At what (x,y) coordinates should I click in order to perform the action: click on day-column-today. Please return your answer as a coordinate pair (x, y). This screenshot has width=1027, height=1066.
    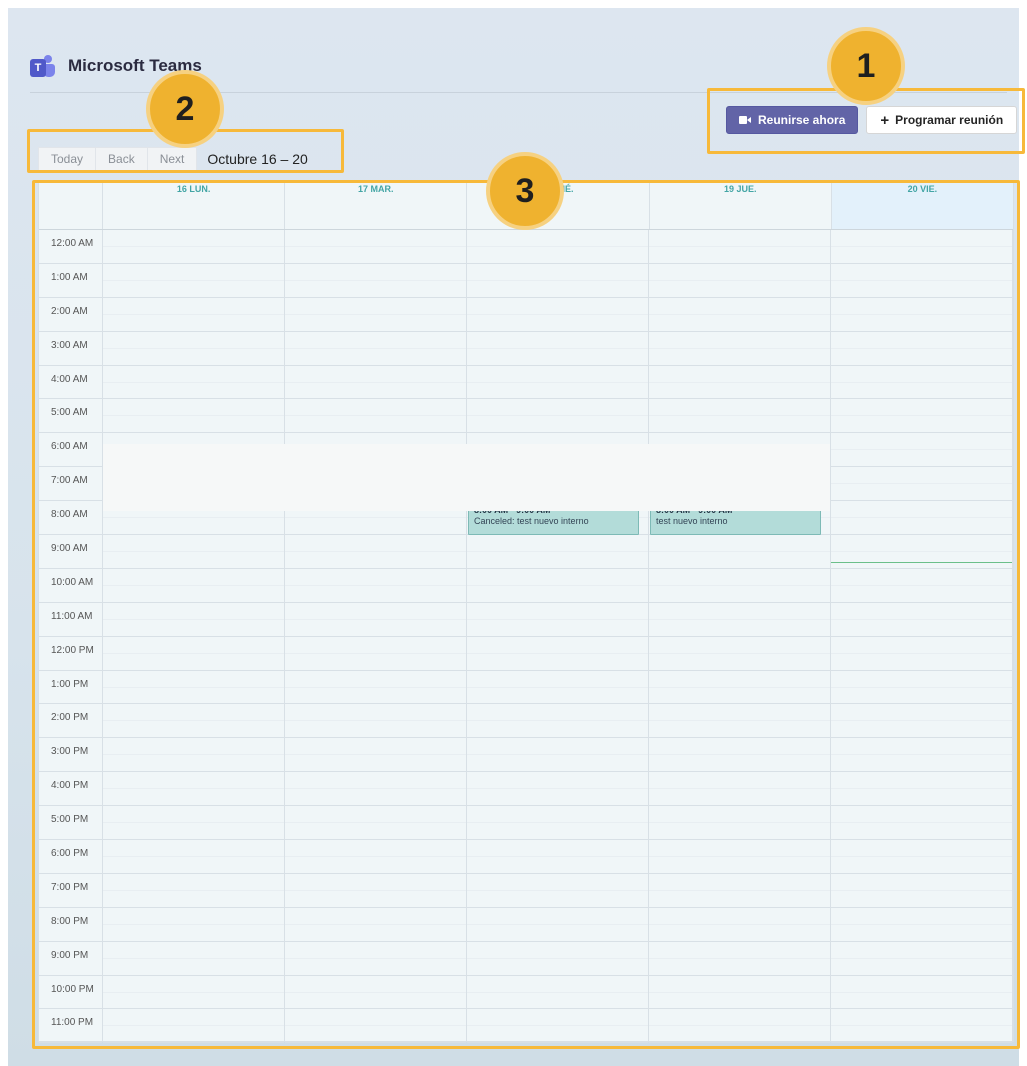
    Looking at the image, I should click on (922, 637).